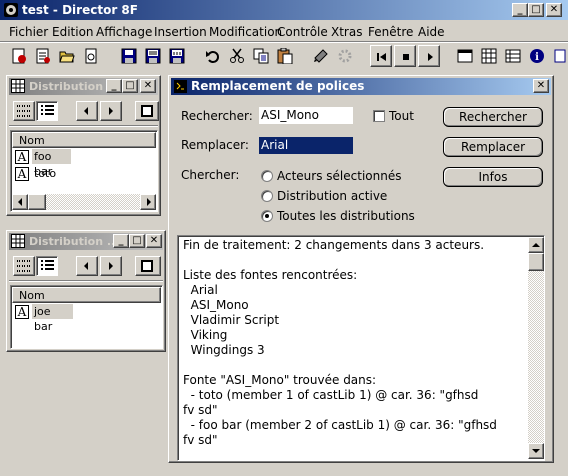 This screenshot has height=476, width=568. What do you see at coordinates (148, 266) in the screenshot?
I see `cast-2-member-button` at bounding box center [148, 266].